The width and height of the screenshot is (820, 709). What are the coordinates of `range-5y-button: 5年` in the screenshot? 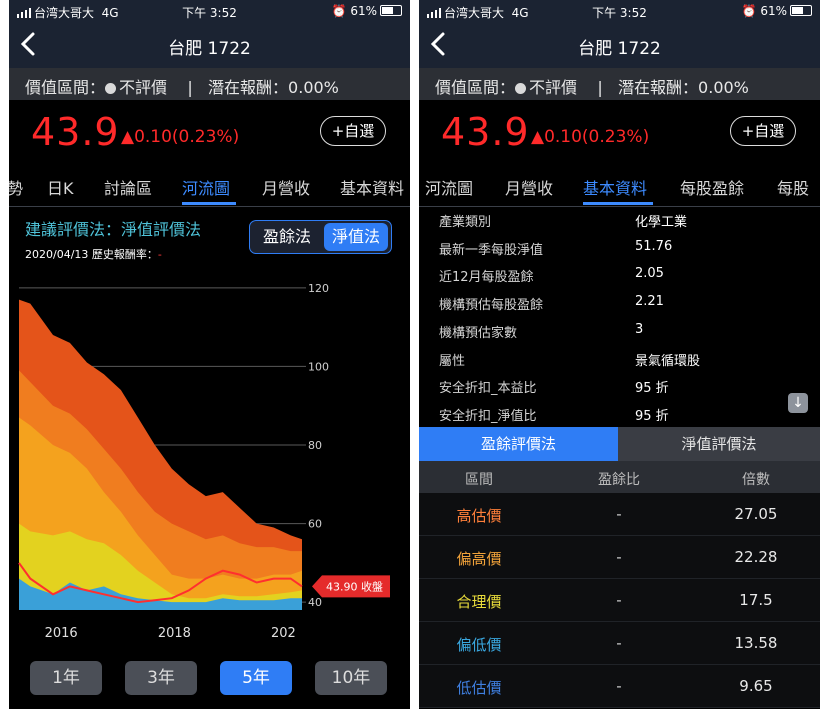 It's located at (256, 678).